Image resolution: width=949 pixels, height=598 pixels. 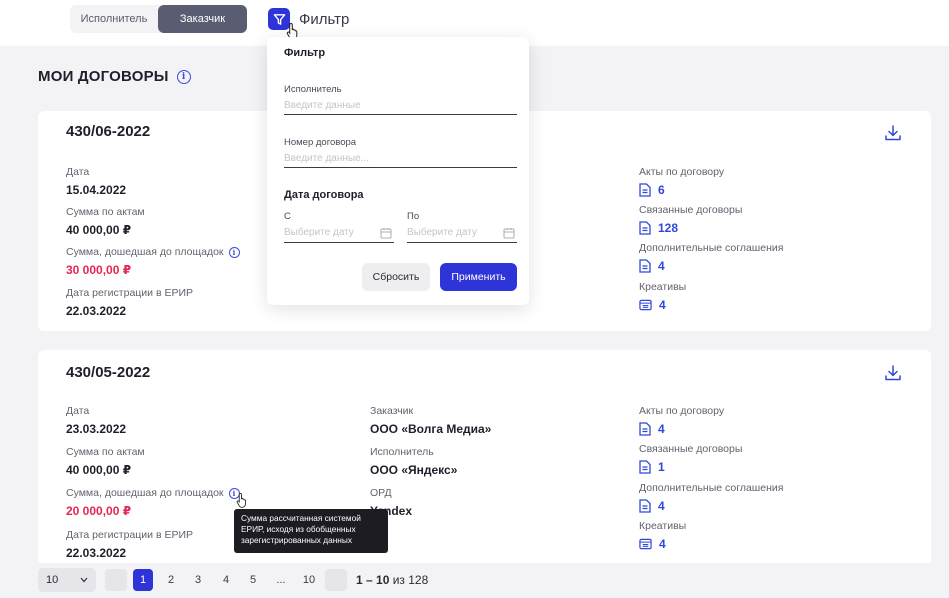 I want to click on date-to-label: По, so click(x=413, y=216).